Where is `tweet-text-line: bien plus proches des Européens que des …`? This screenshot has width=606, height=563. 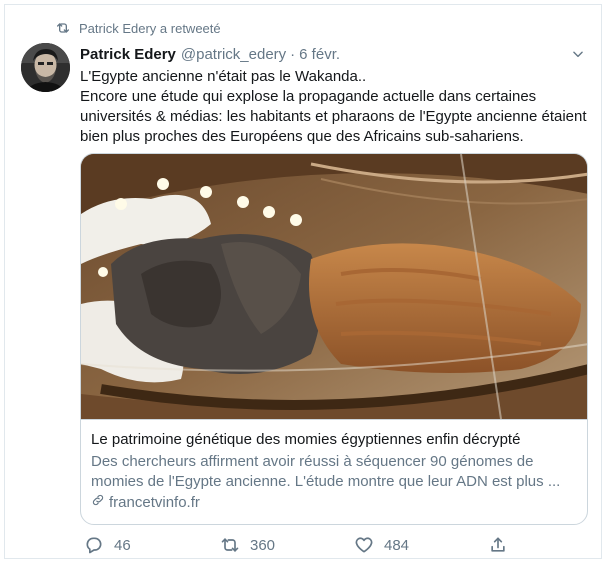
tweet-text-line: bien plus proches des Européens que des … is located at coordinates (302, 136).